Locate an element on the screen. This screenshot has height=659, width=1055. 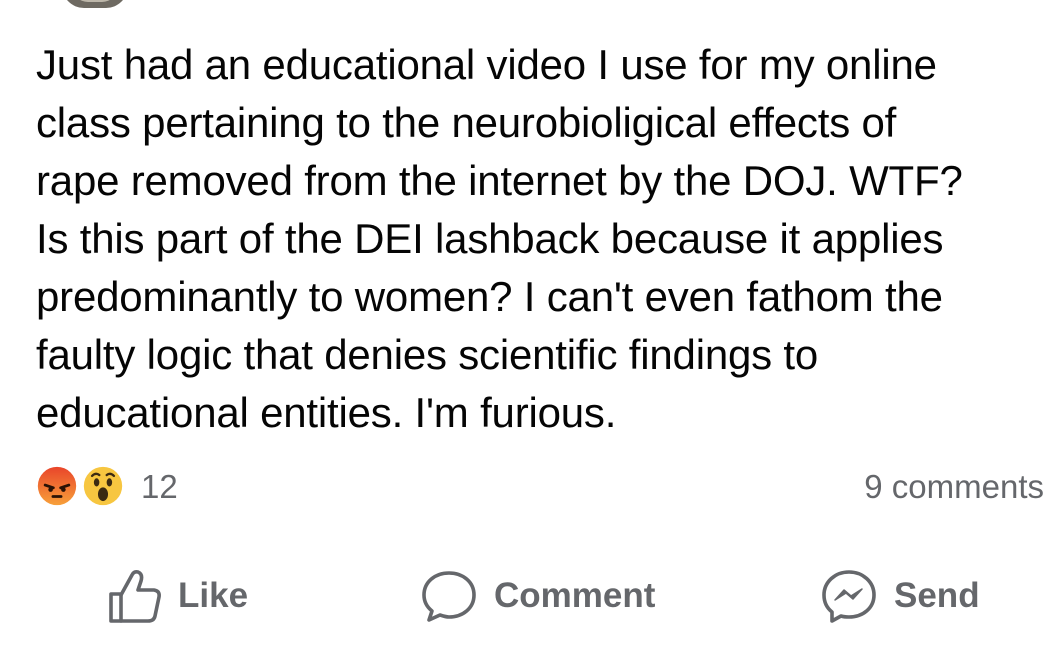
send-button: Send is located at coordinates (900, 596).